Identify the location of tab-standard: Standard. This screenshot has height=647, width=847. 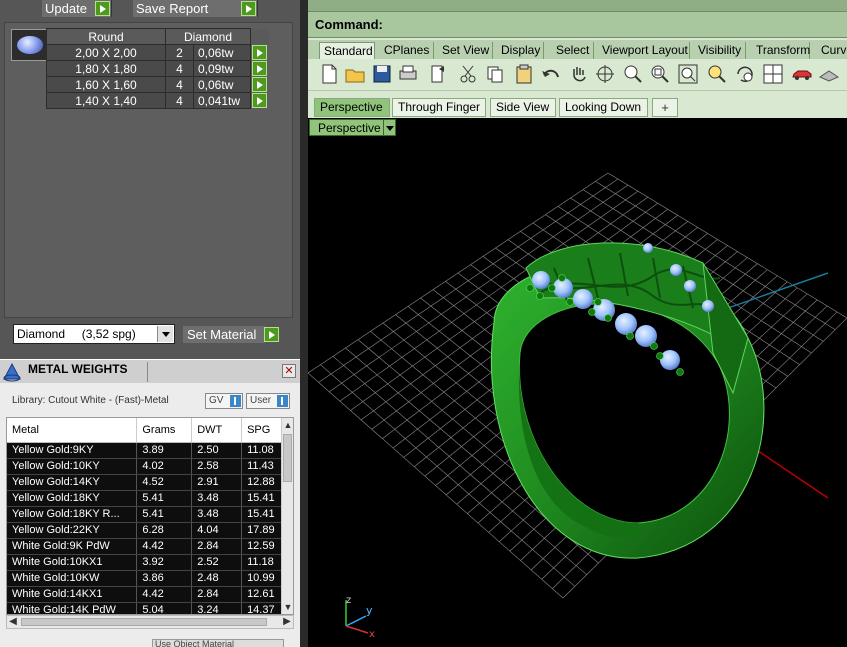
(347, 50).